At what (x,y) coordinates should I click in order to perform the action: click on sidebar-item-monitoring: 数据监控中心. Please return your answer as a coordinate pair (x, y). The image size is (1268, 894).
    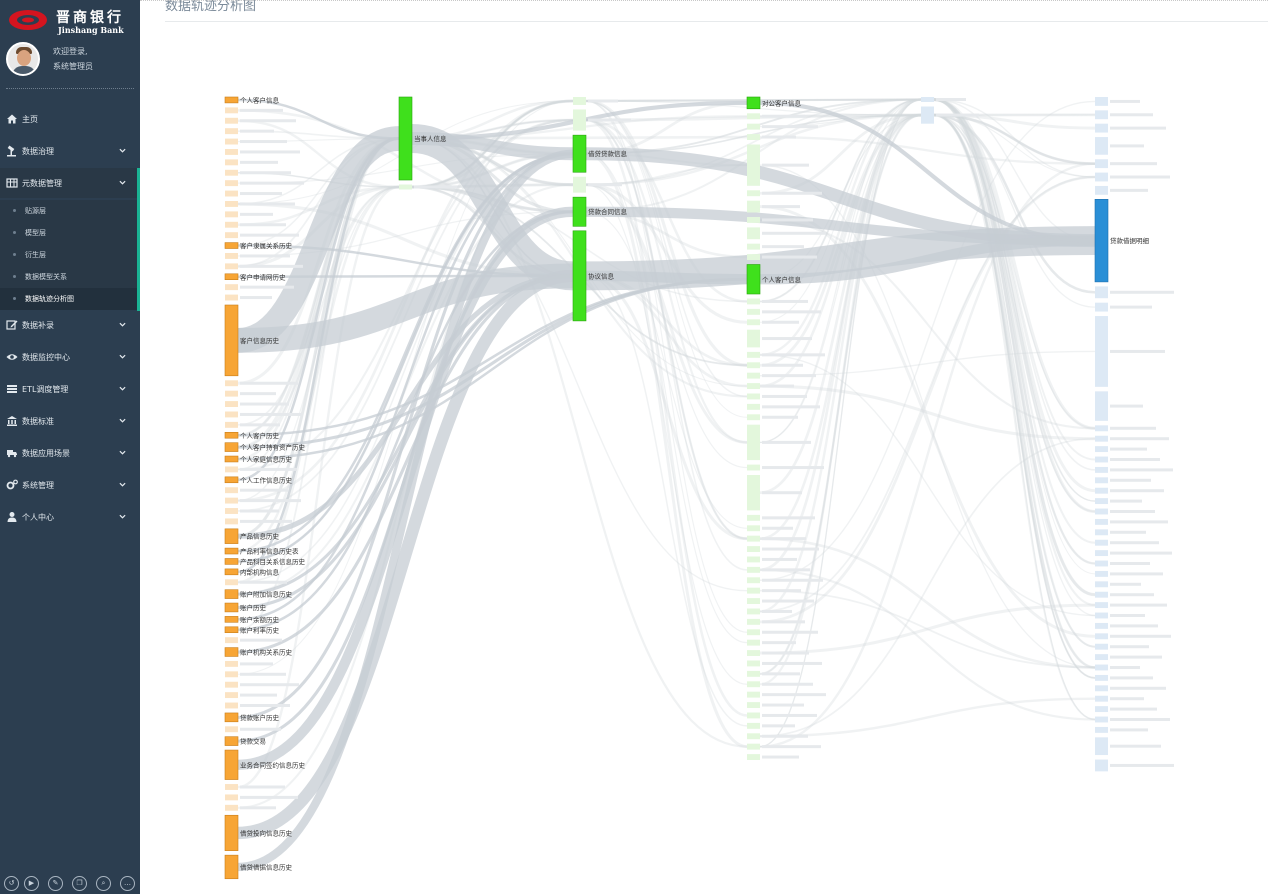
    Looking at the image, I should click on (68, 357).